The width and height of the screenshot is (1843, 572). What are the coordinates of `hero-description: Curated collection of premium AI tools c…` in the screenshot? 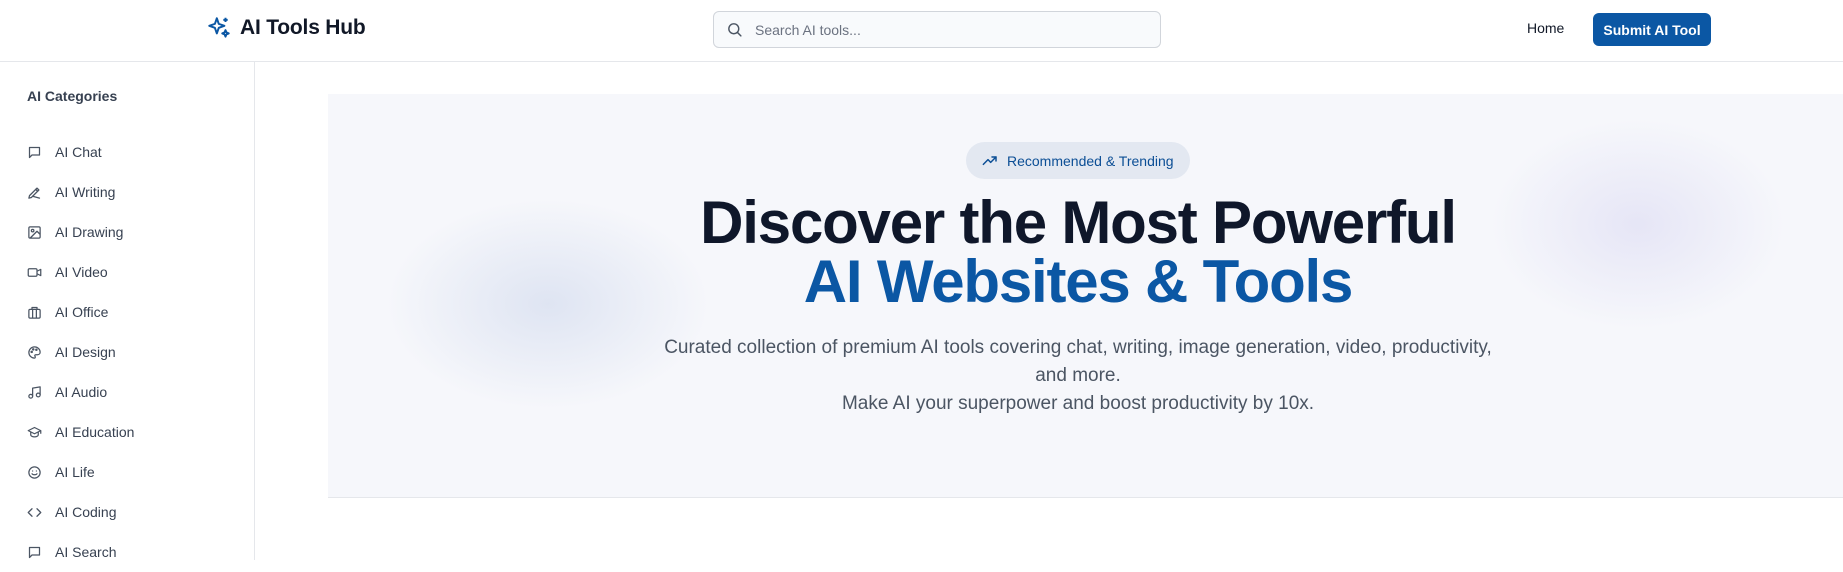 It's located at (1078, 376).